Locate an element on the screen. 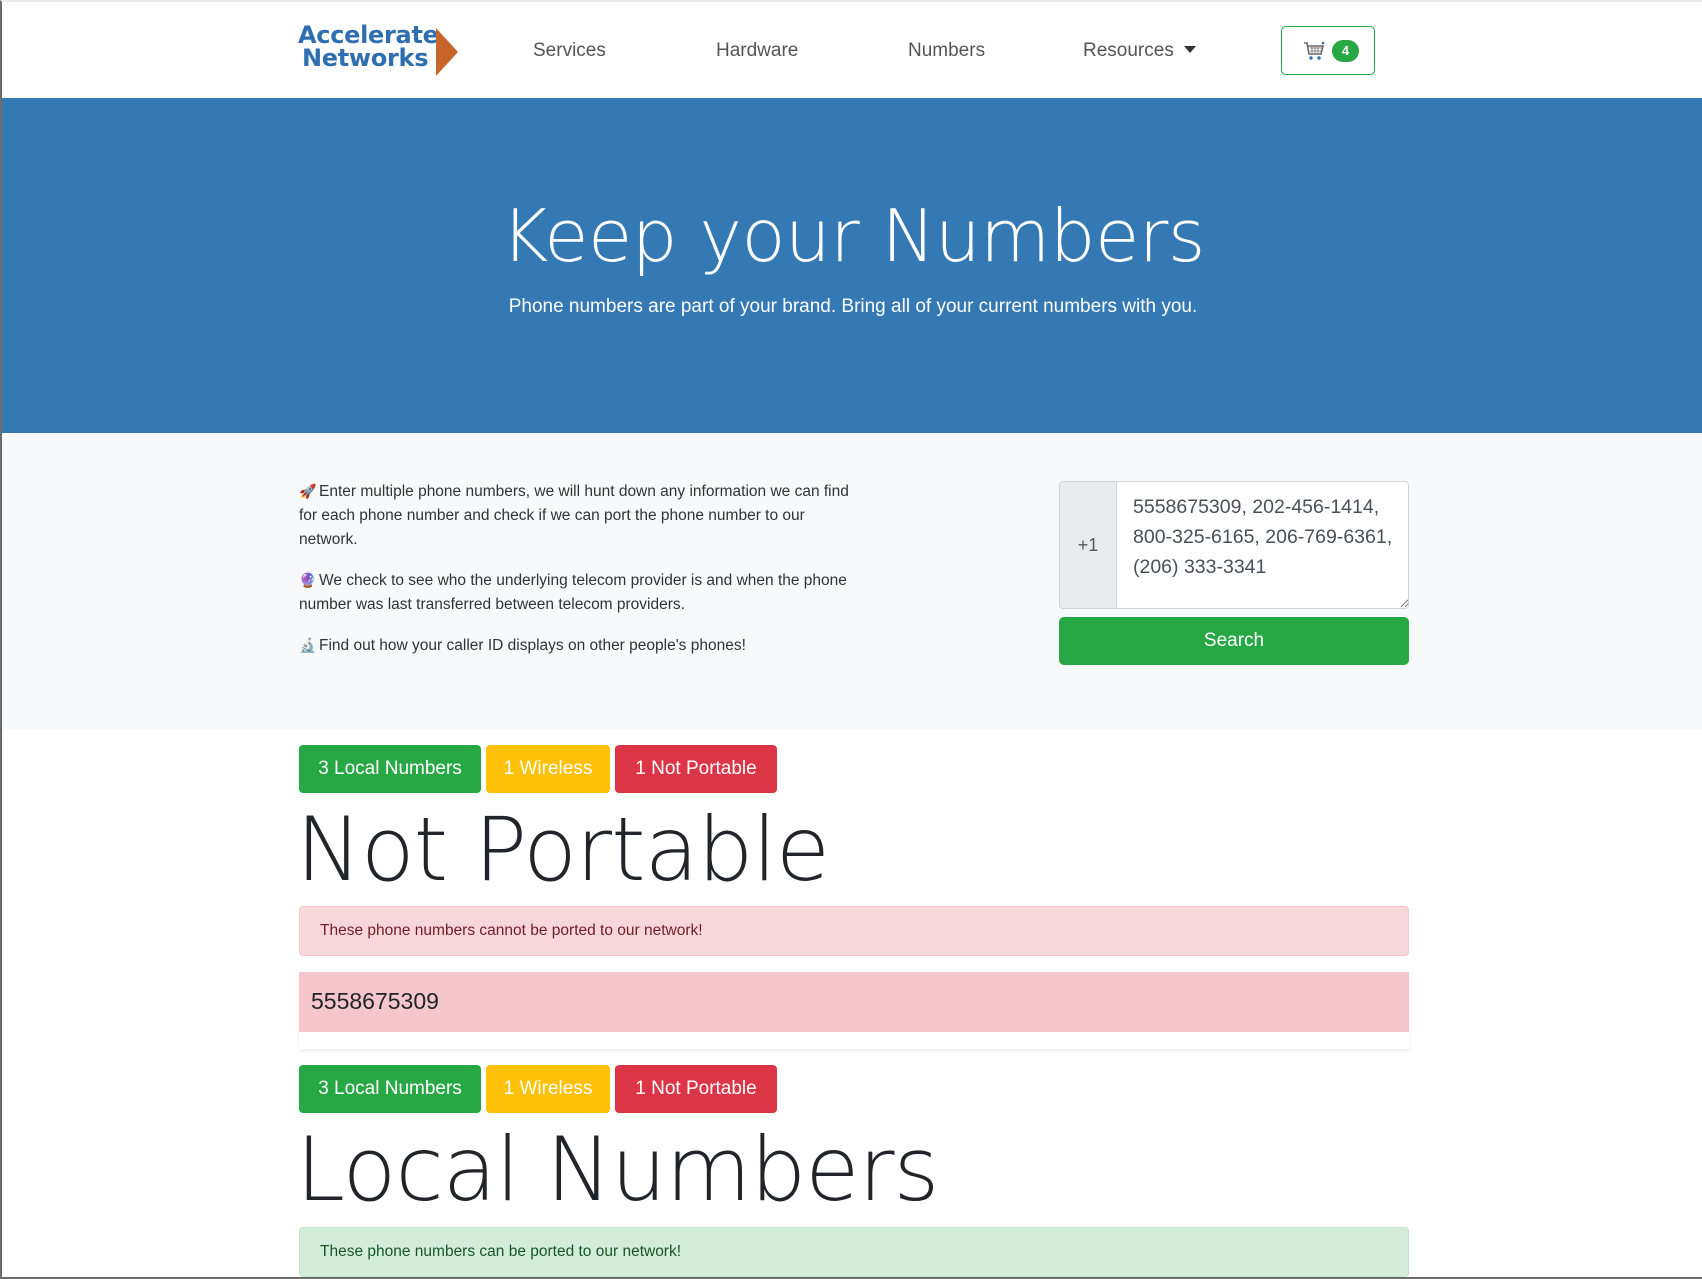 Image resolution: width=1702 pixels, height=1279 pixels. hero-title: Keep your Numbers is located at coordinates (853, 236).